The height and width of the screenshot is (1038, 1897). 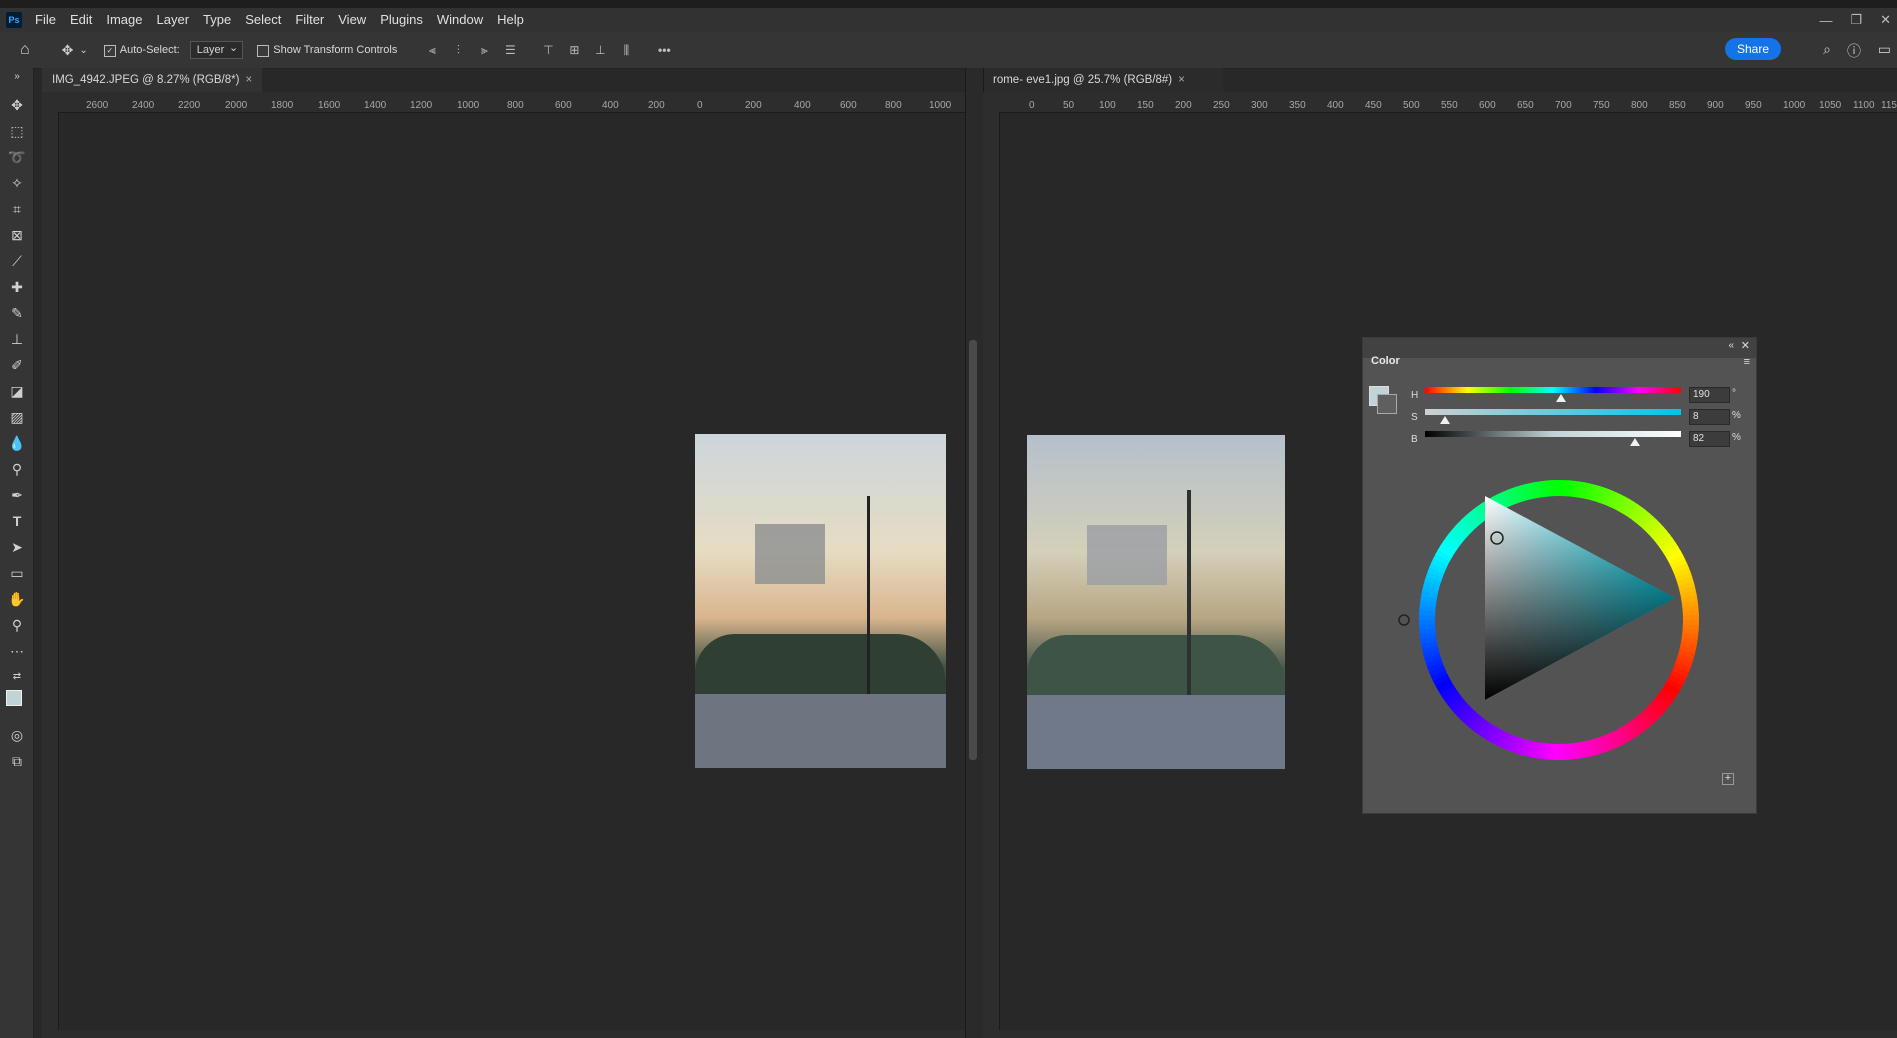 I want to click on ruler-tick: 1000, so click(x=940, y=105).